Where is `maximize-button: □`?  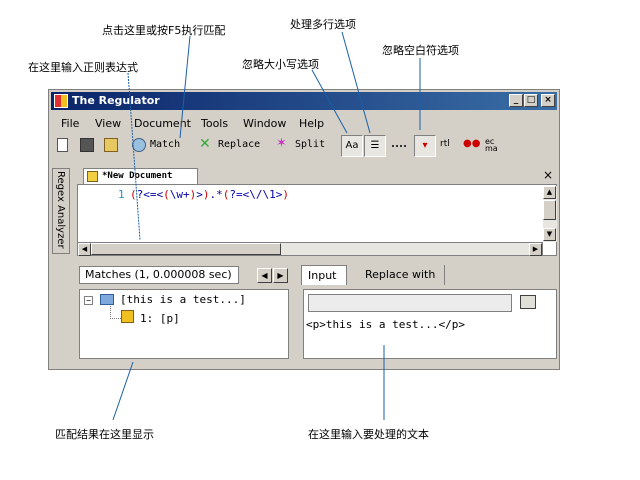
maximize-button: □ is located at coordinates (531, 100).